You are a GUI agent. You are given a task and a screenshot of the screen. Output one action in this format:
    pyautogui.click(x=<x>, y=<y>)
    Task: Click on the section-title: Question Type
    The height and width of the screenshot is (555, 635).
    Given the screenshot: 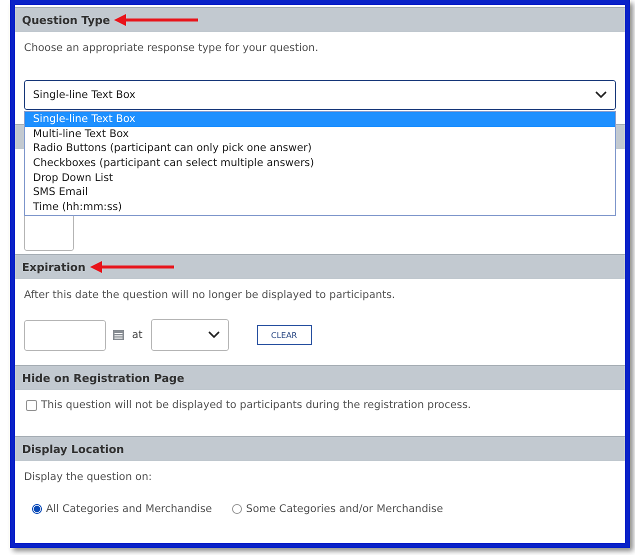 What is the action you would take?
    pyautogui.click(x=66, y=20)
    